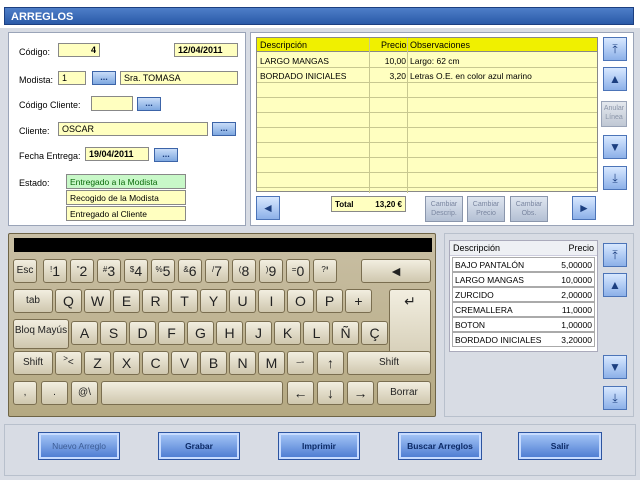 The image size is (640, 480). I want to click on key-11: Ç, so click(374, 333).